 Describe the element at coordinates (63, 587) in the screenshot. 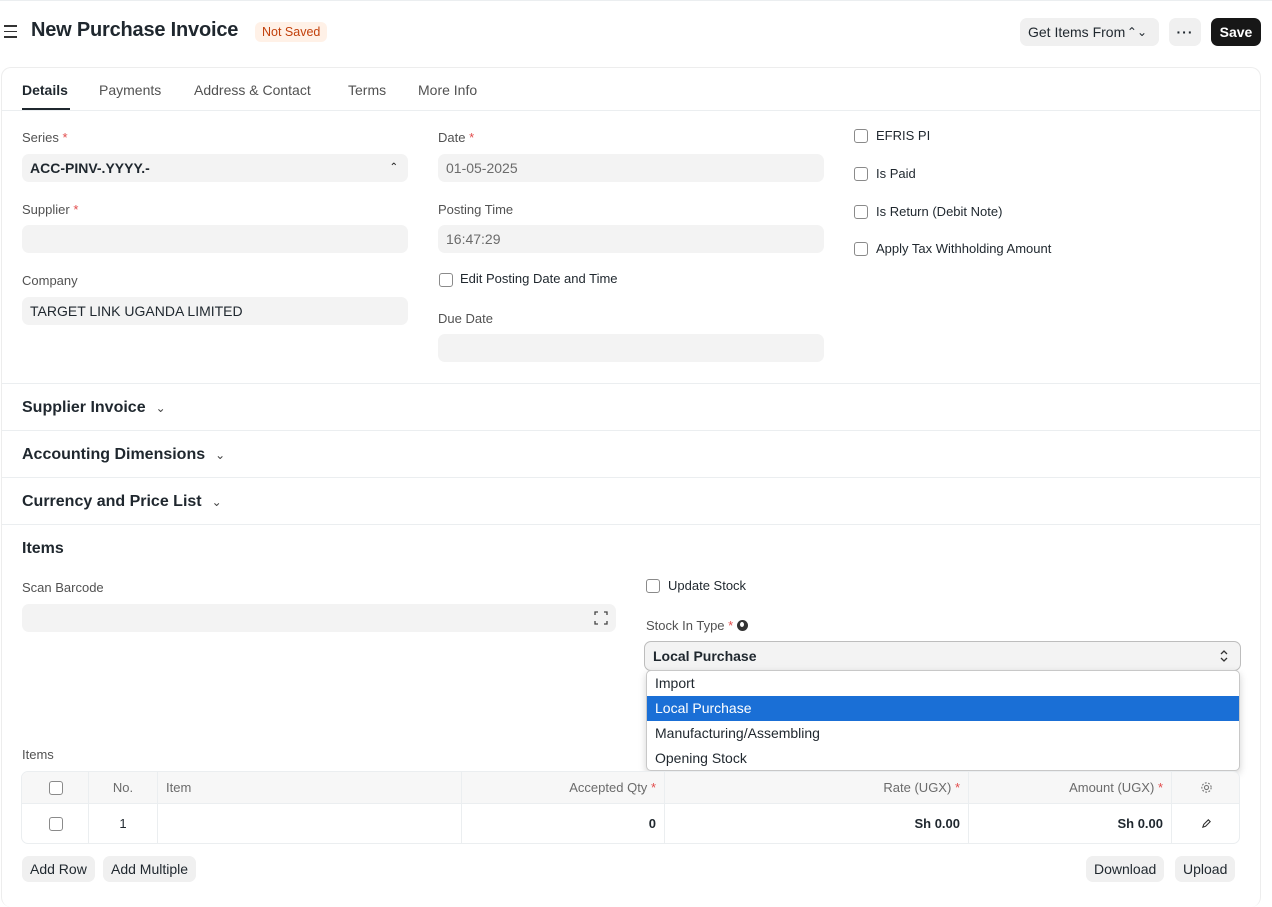

I see `scan-barcode-label: Scan Barcode` at that location.